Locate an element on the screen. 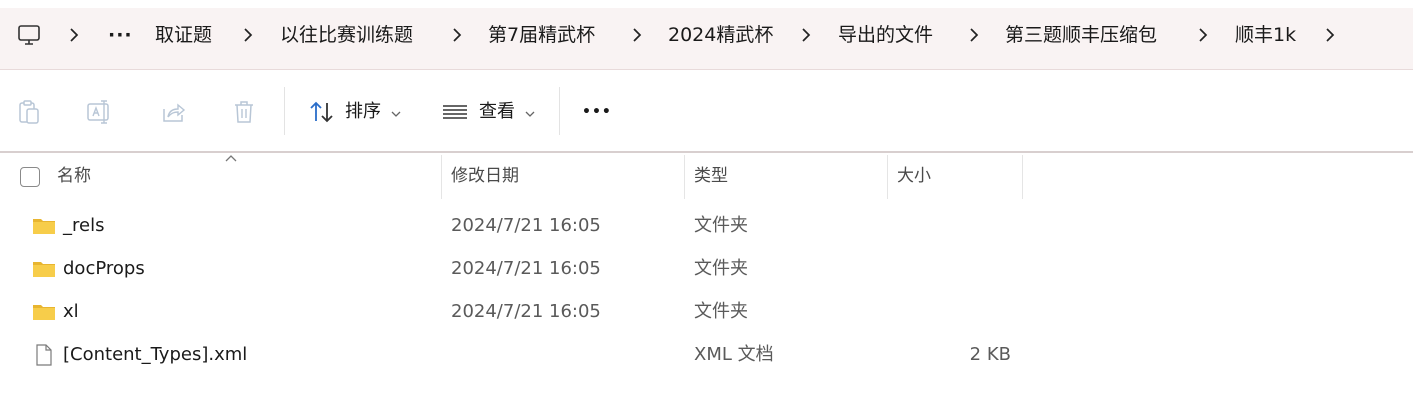 The height and width of the screenshot is (410, 1413). breadcrumb-item: 2024精武杯 is located at coordinates (720, 35).